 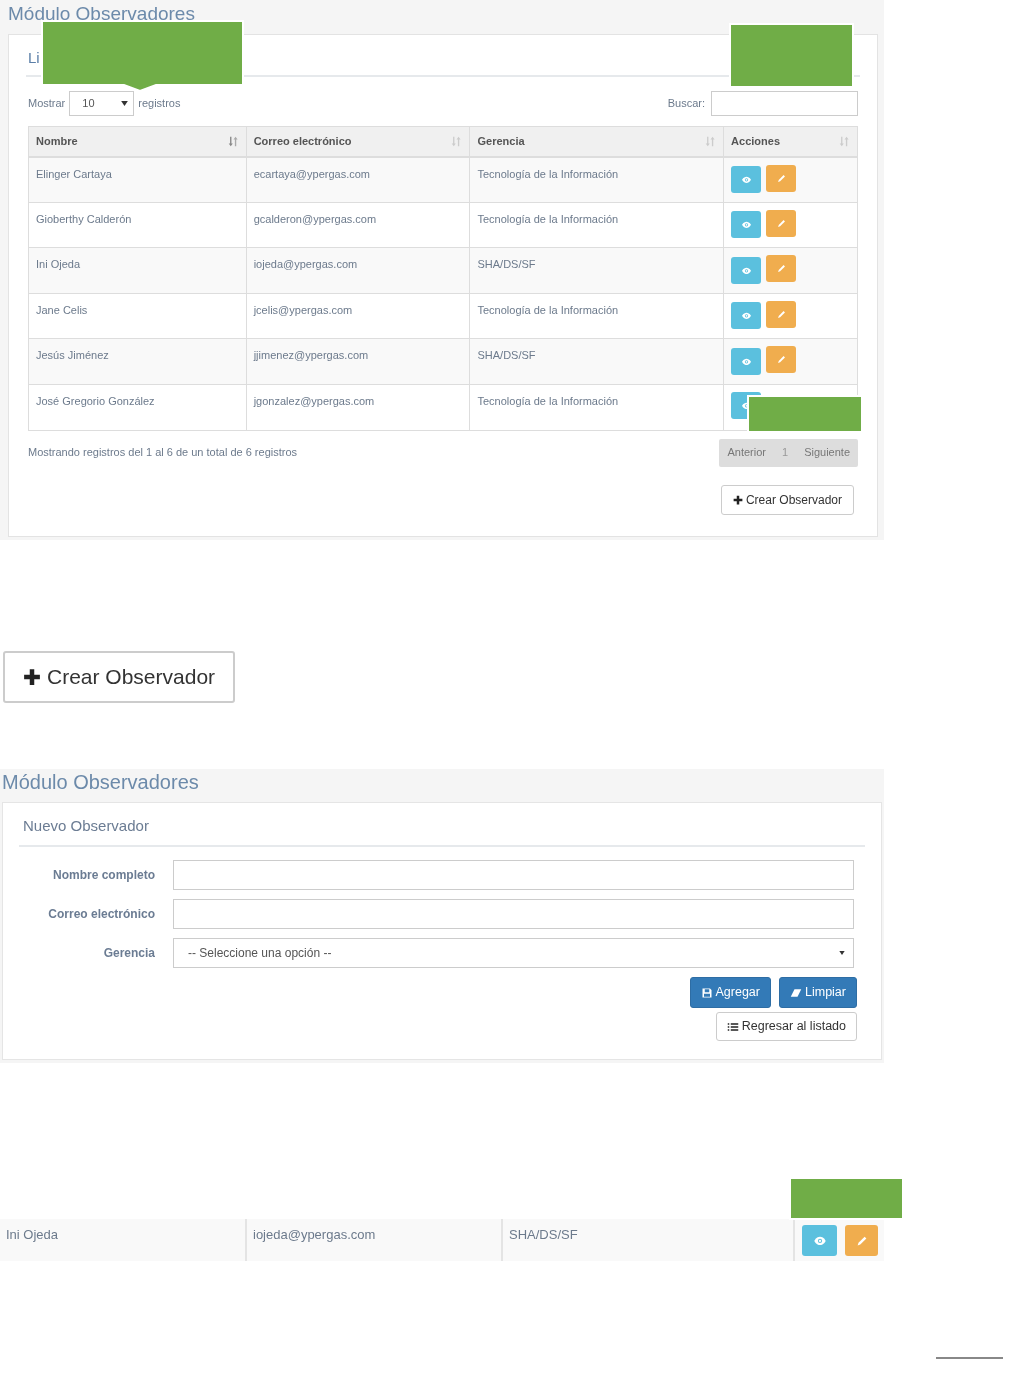 What do you see at coordinates (303, 309) in the screenshot?
I see `table-cell: jcelis@ypergas.com` at bounding box center [303, 309].